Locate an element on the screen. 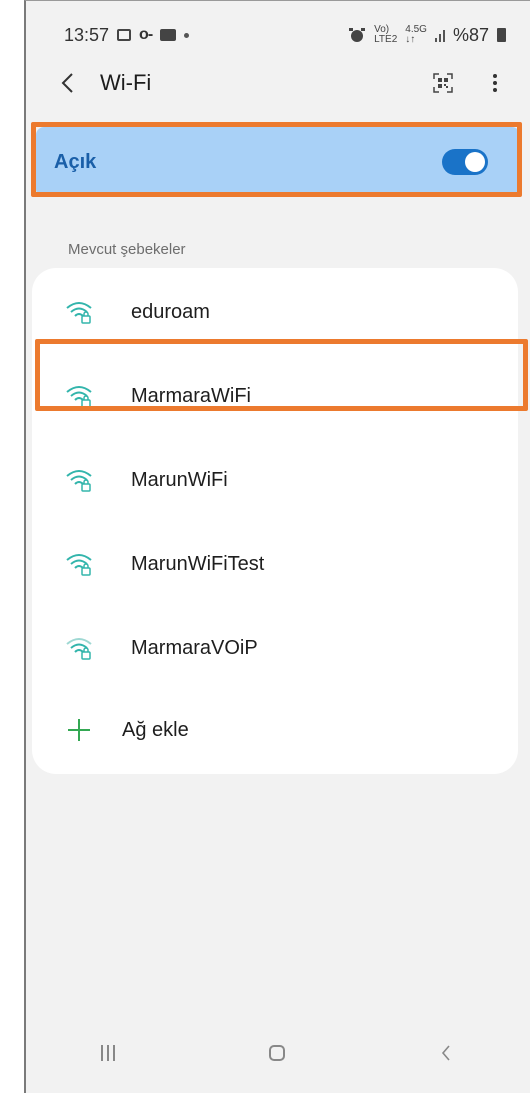  wifi-toggle-switch is located at coordinates (465, 162).